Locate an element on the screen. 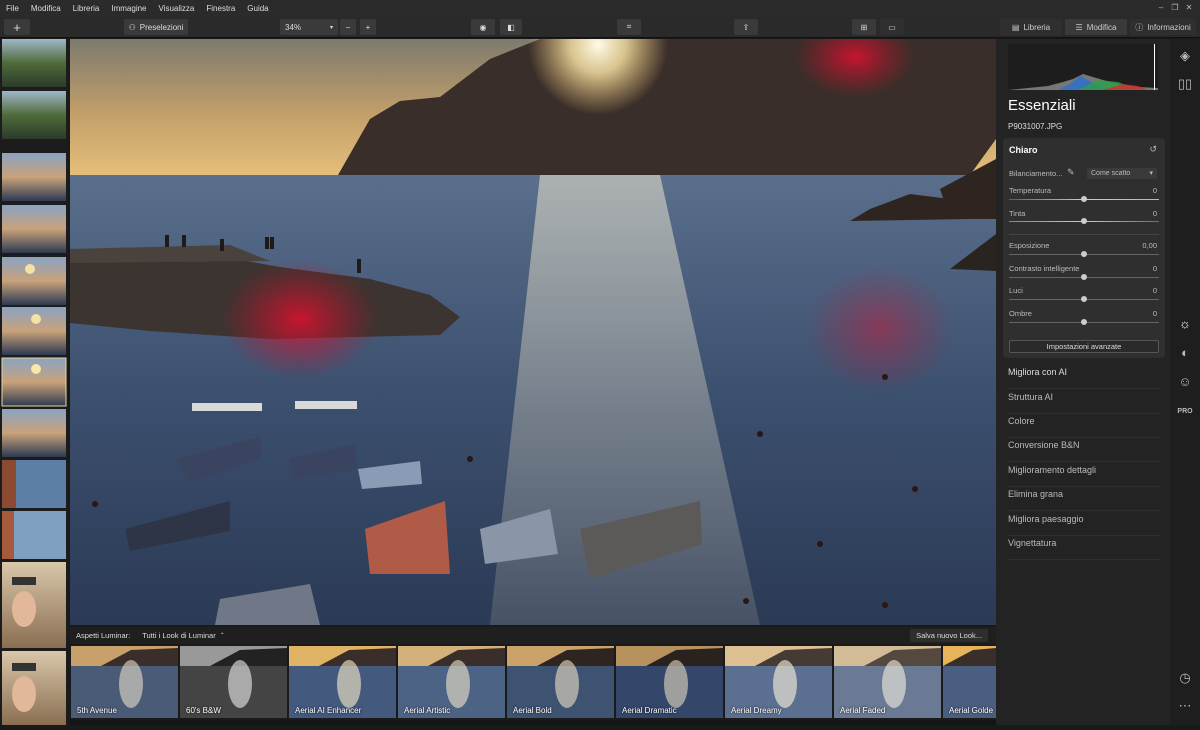 This screenshot has height=730, width=1200. clock-icon: ◷ is located at coordinates (1185, 678).